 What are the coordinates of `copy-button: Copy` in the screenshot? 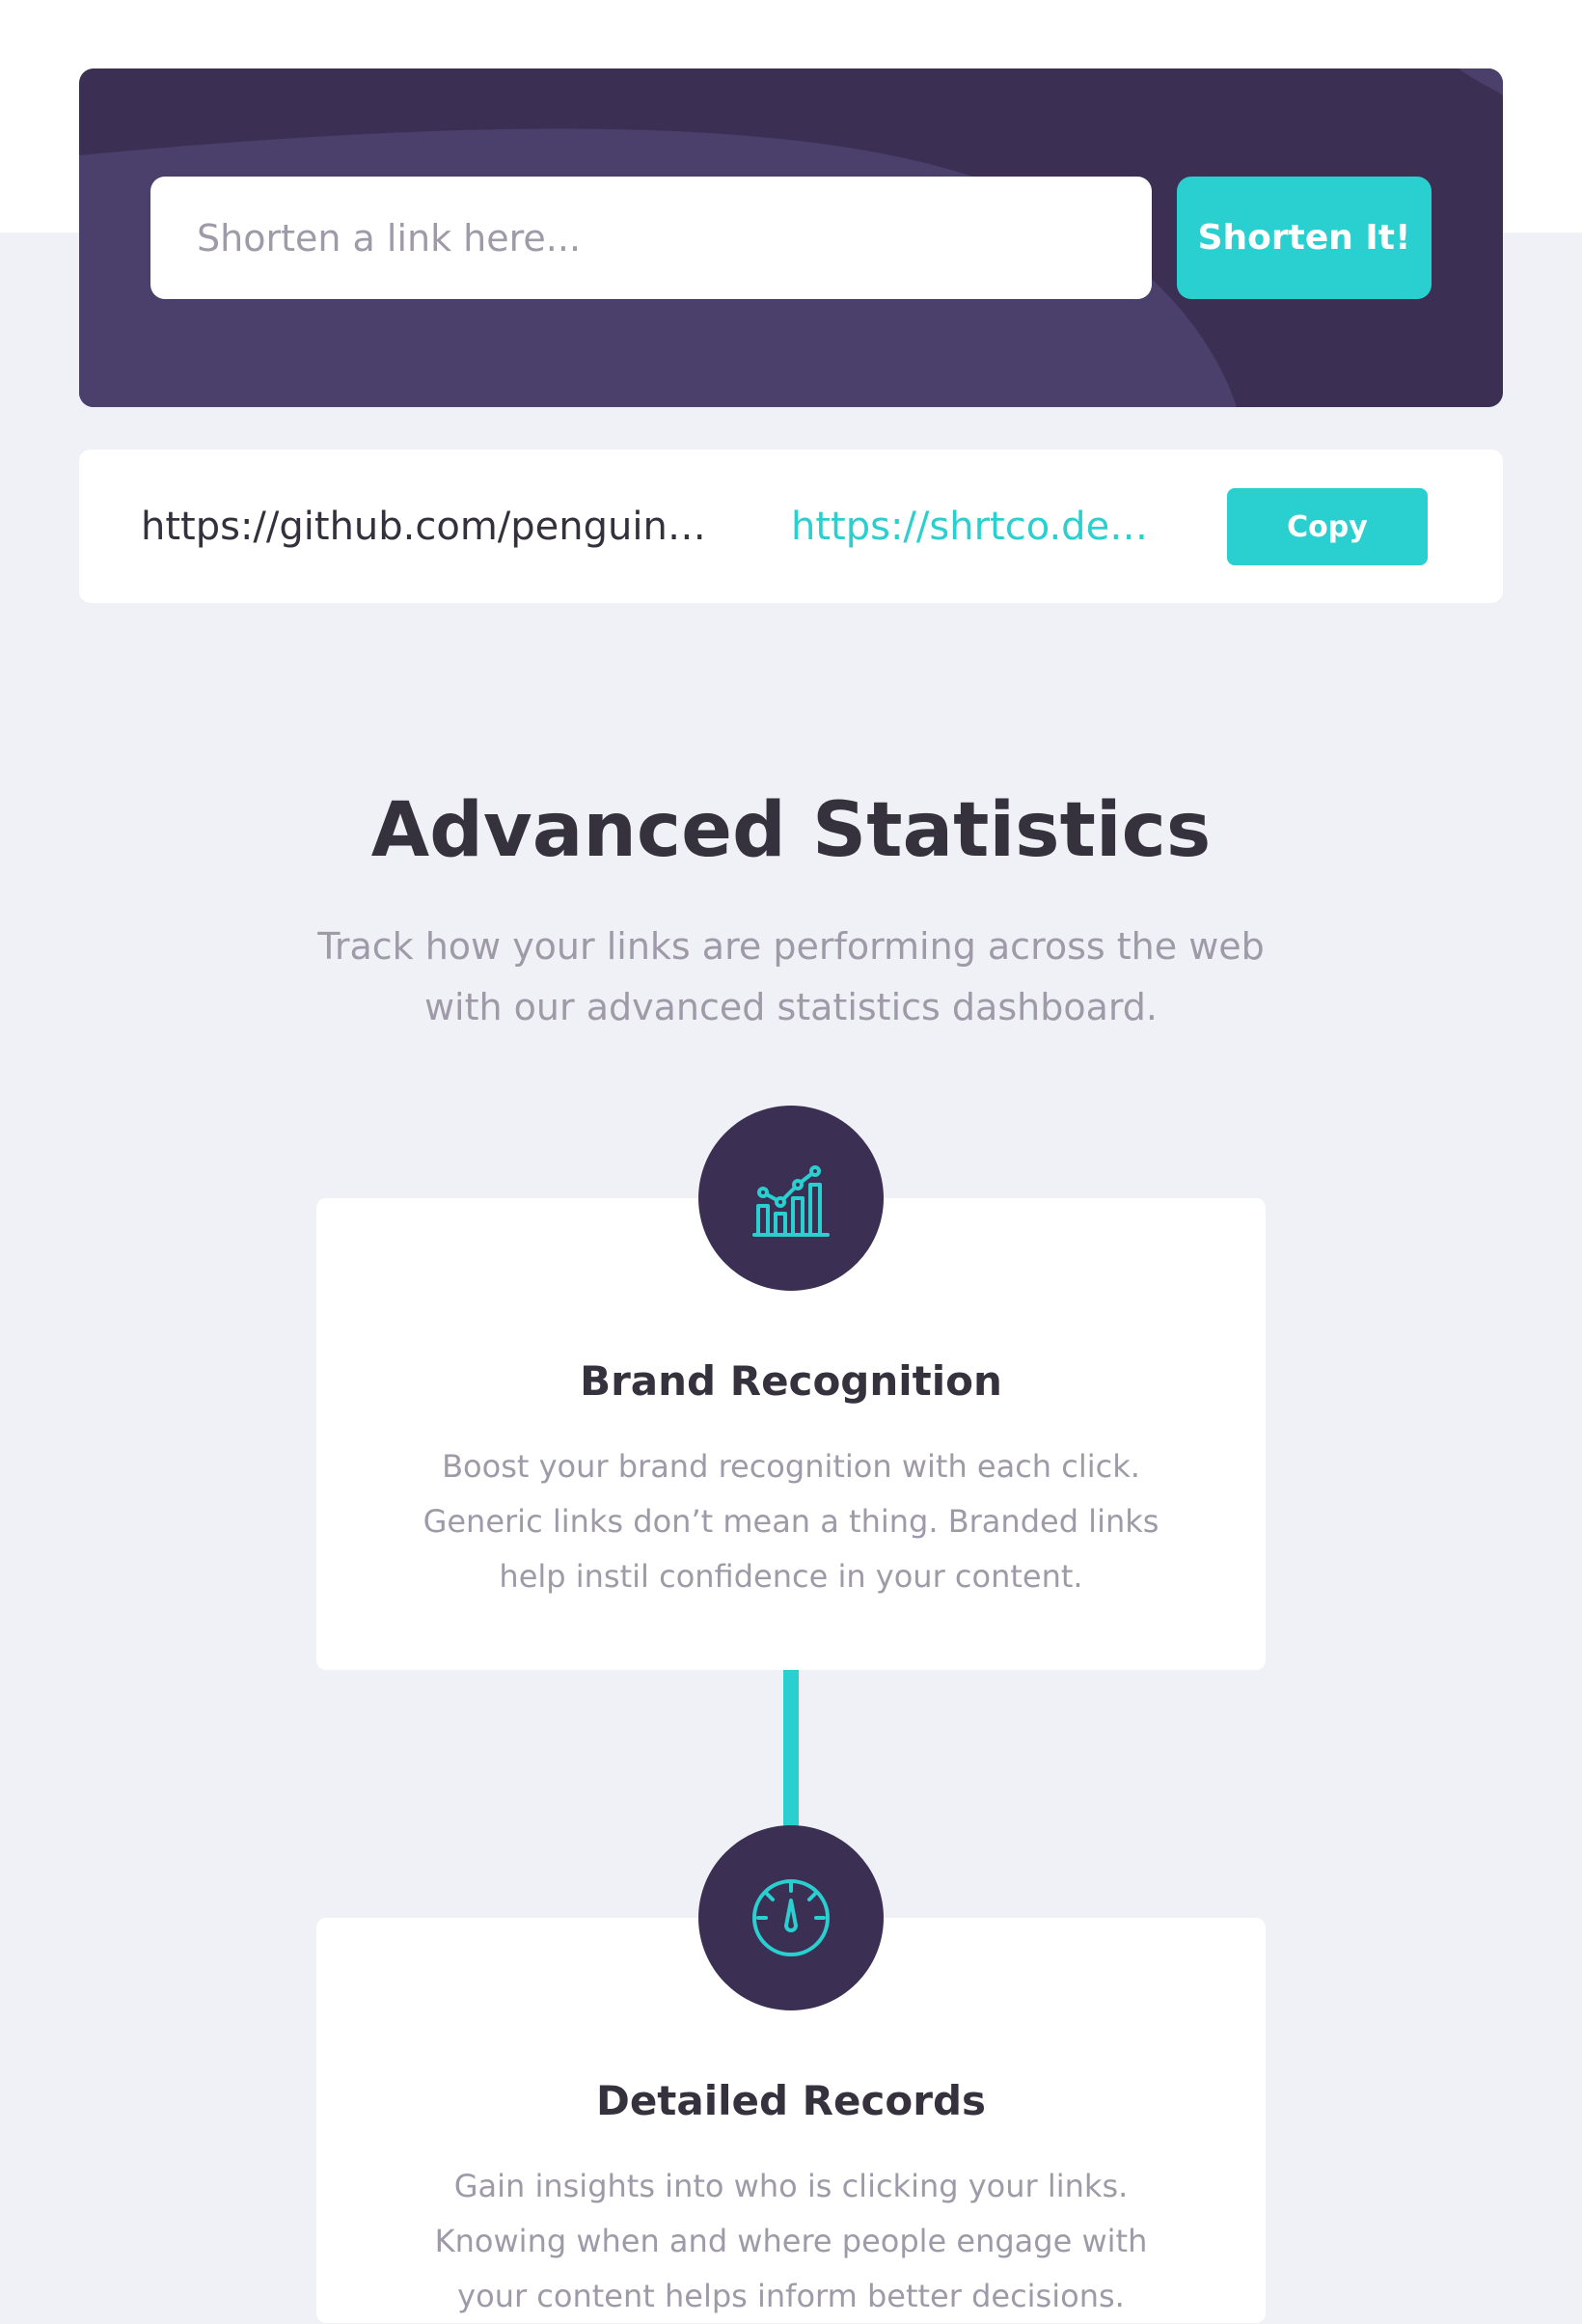 It's located at (1327, 526).